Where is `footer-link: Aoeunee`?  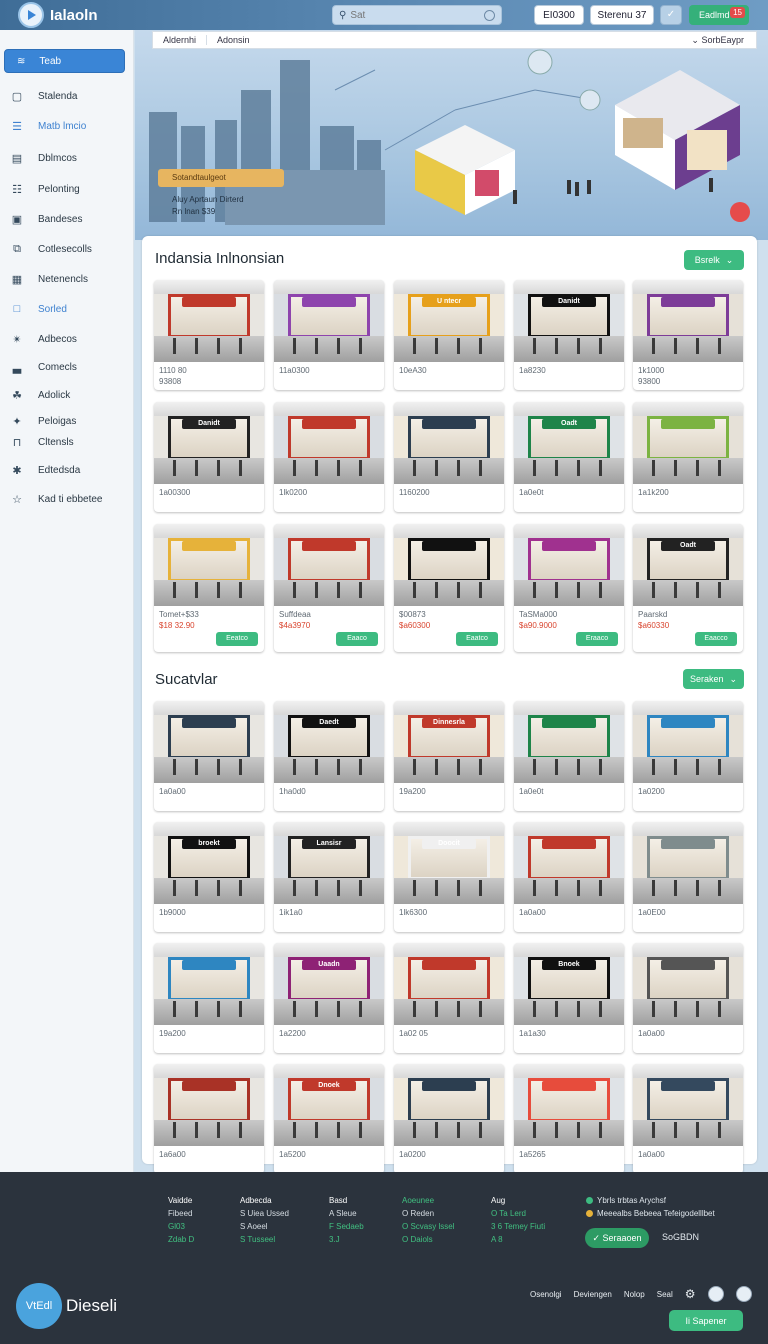
footer-link: Aoeunee is located at coordinates (428, 1200).